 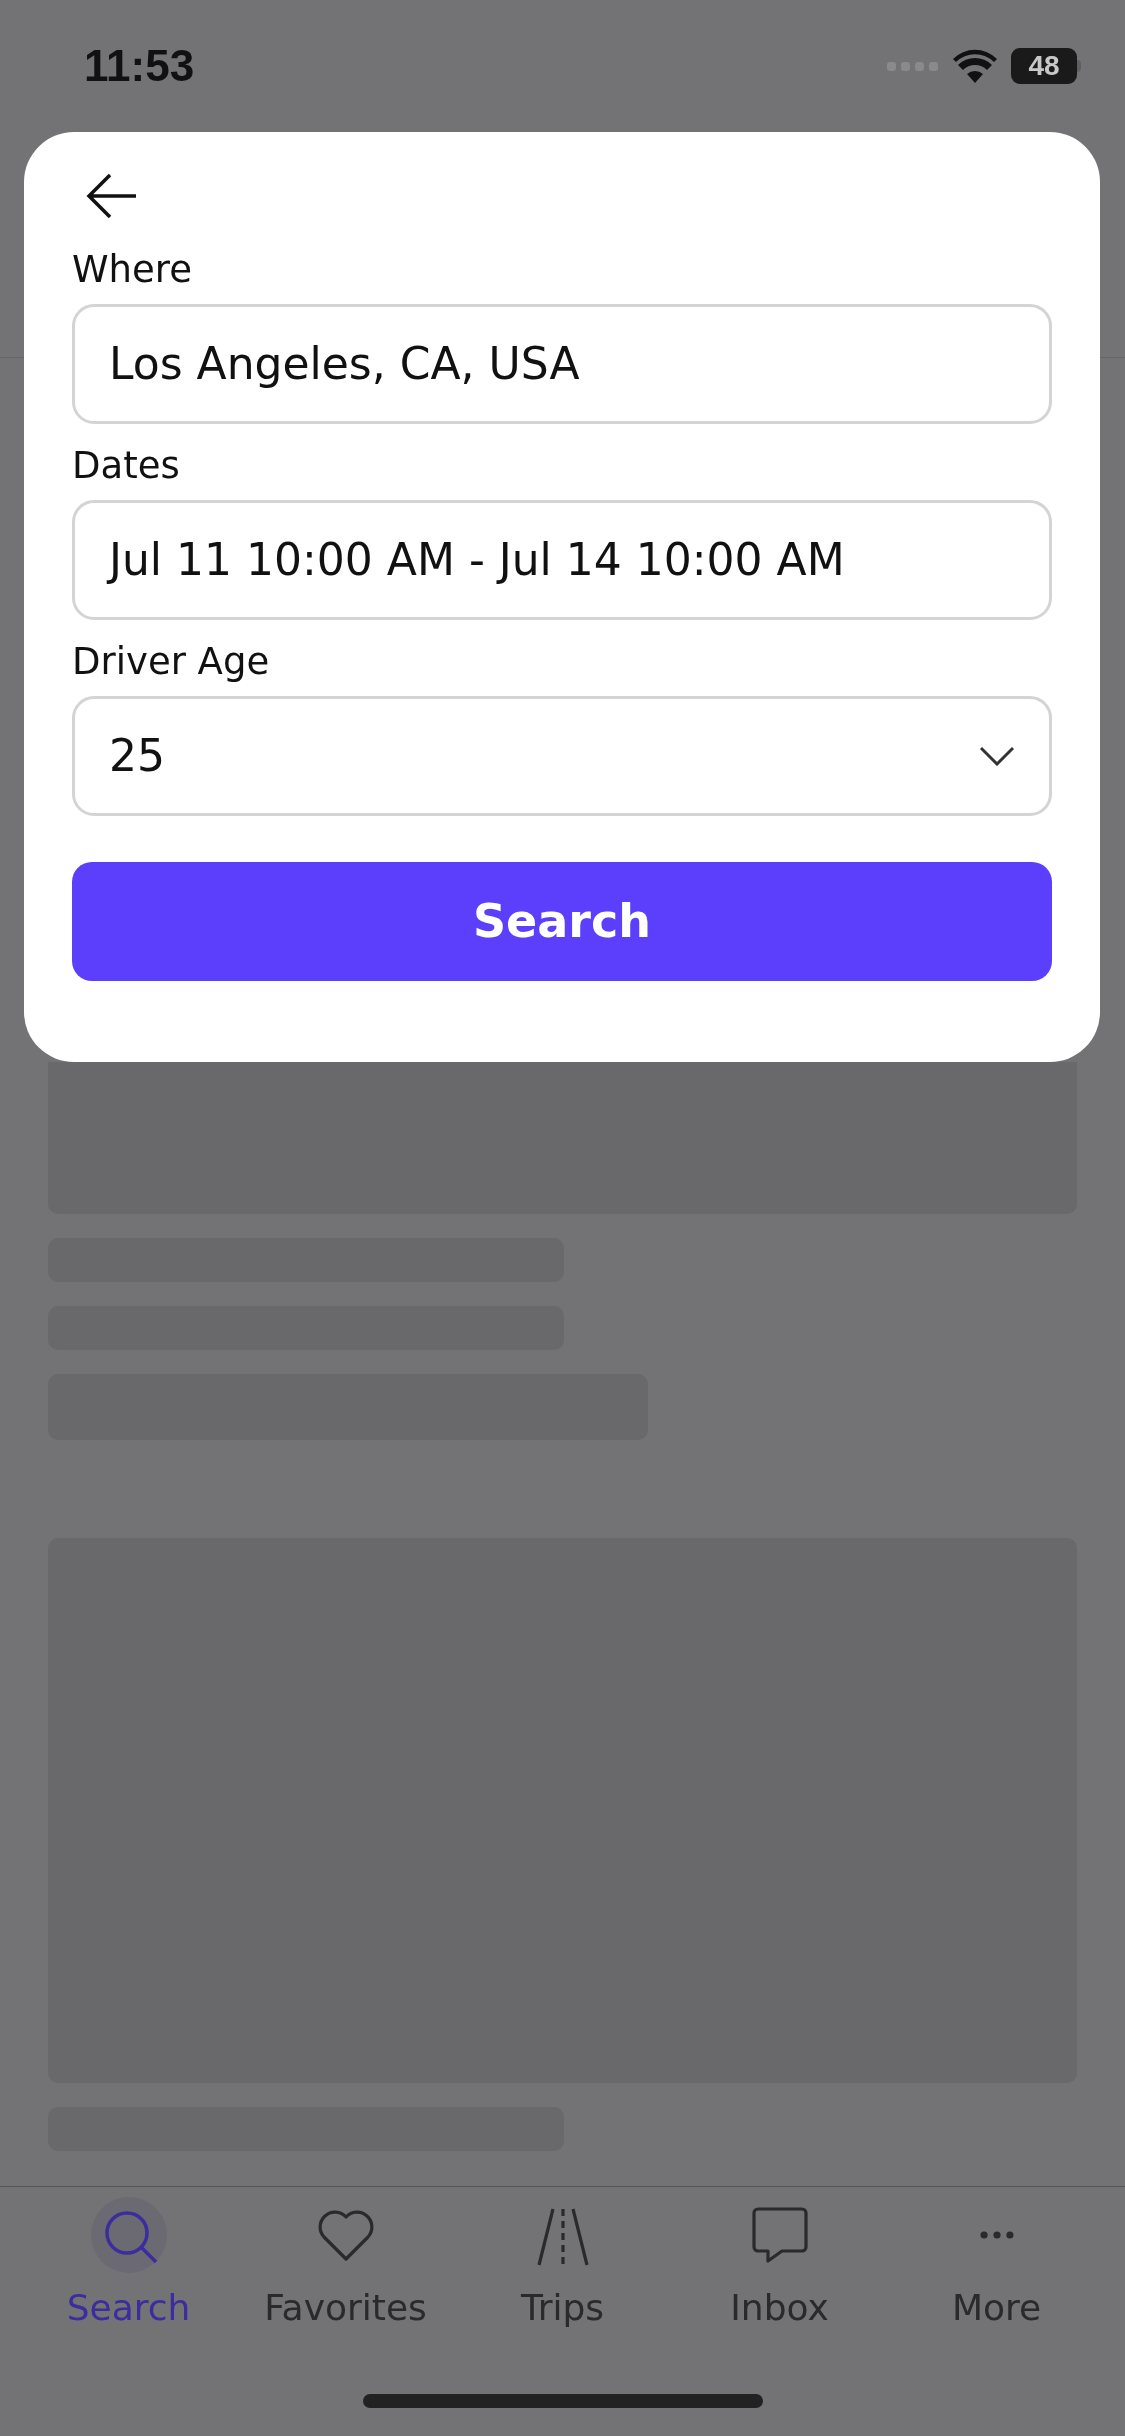 What do you see at coordinates (562, 2266) in the screenshot?
I see `tab: Trips` at bounding box center [562, 2266].